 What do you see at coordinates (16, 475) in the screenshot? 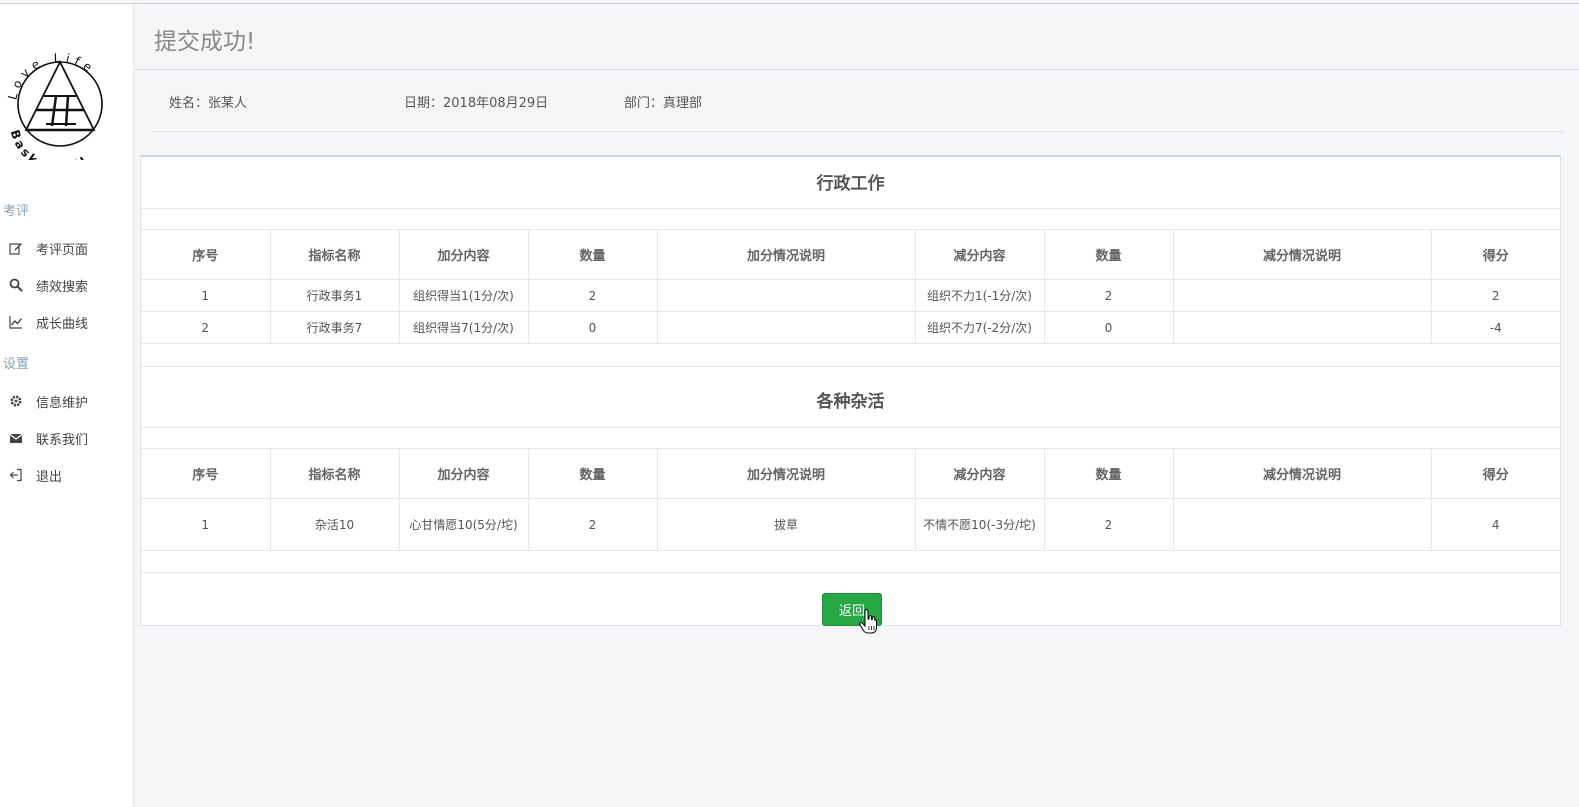
I see `sign-out-icon` at bounding box center [16, 475].